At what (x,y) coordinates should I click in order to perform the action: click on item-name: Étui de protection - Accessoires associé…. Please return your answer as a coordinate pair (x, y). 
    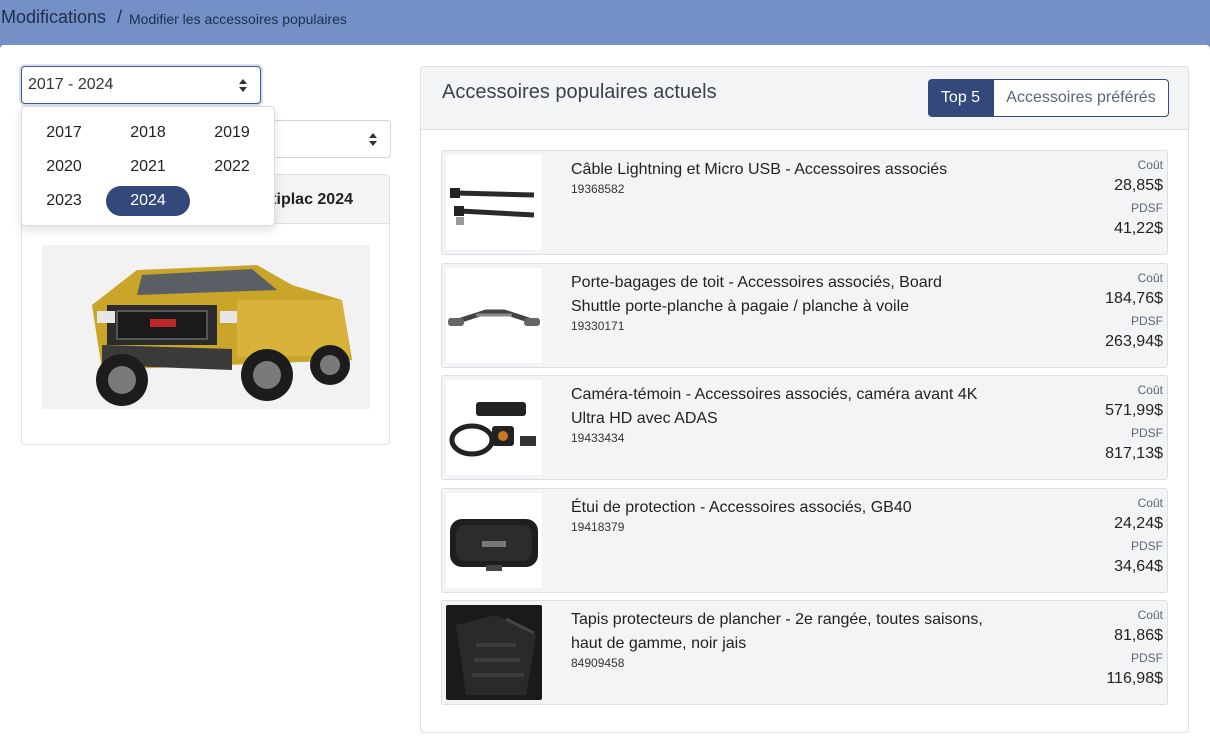
    Looking at the image, I should click on (741, 507).